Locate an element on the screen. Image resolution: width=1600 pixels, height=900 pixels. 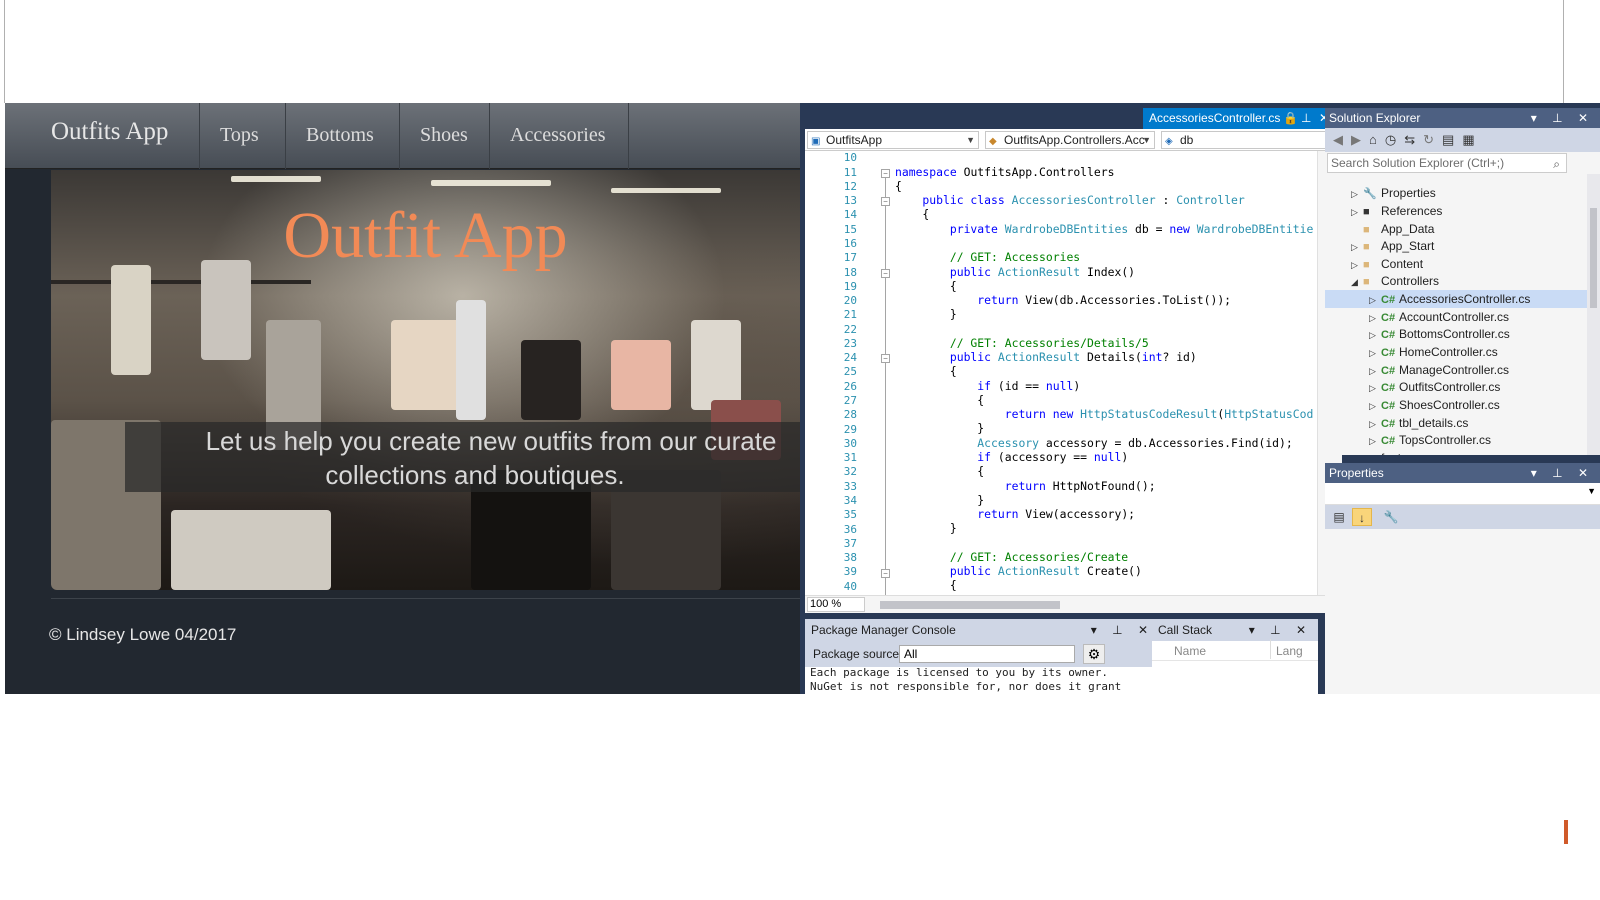
tree-item-label: AccountController.cs is located at coordinates (1454, 317).